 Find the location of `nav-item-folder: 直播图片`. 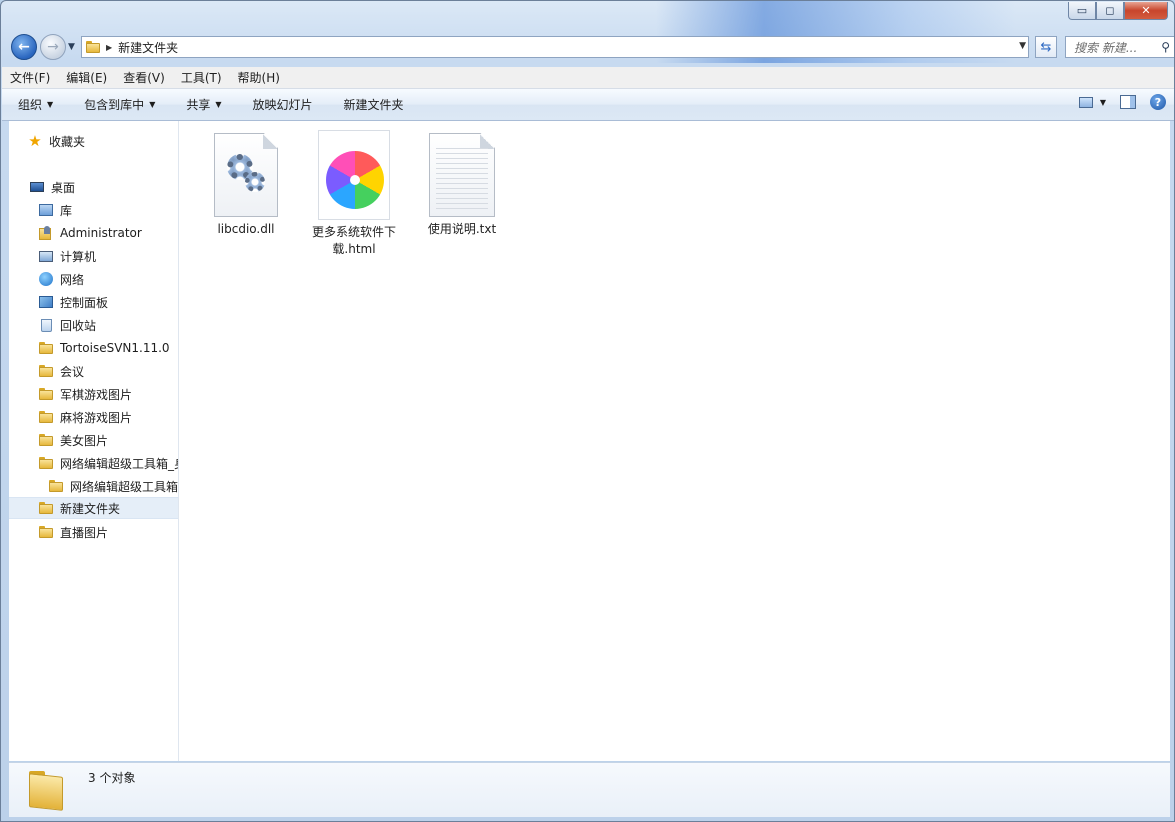

nav-item-folder: 直播图片 is located at coordinates (108, 532).